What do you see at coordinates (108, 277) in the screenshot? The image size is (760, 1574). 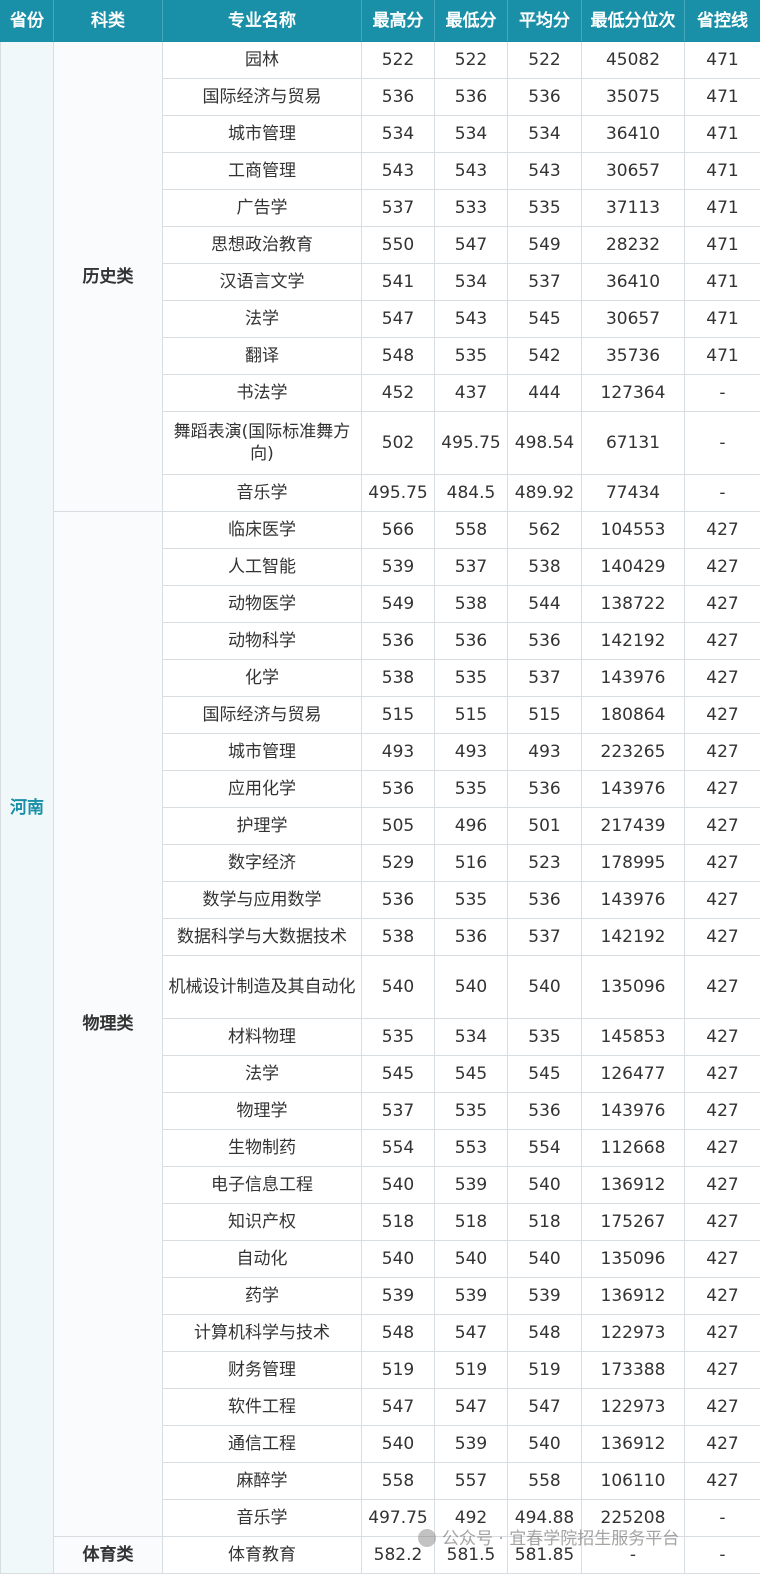 I see `category-cell: 历史类` at bounding box center [108, 277].